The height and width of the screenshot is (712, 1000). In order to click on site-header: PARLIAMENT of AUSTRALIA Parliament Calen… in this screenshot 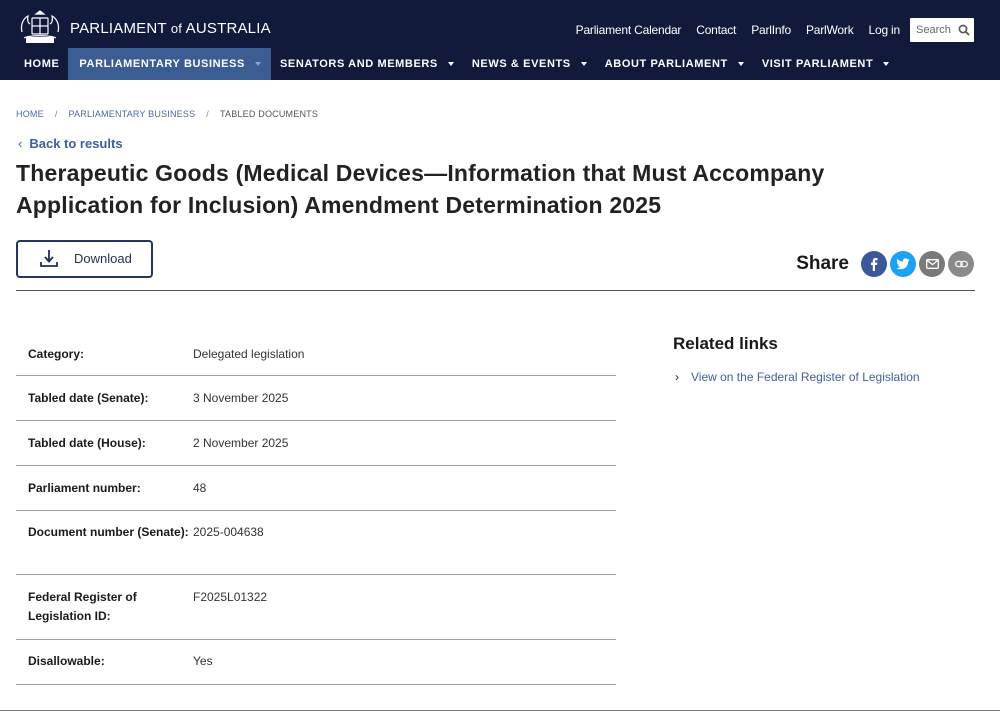, I will do `click(500, 40)`.